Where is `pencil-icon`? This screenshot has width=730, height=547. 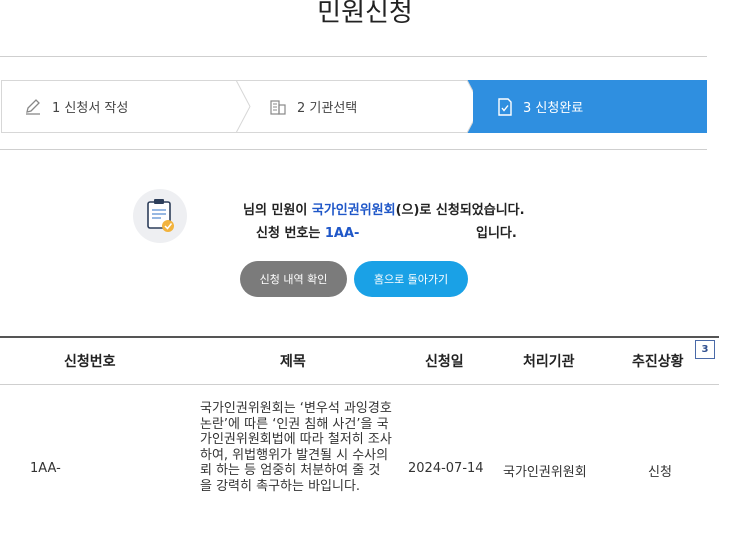 pencil-icon is located at coordinates (33, 107).